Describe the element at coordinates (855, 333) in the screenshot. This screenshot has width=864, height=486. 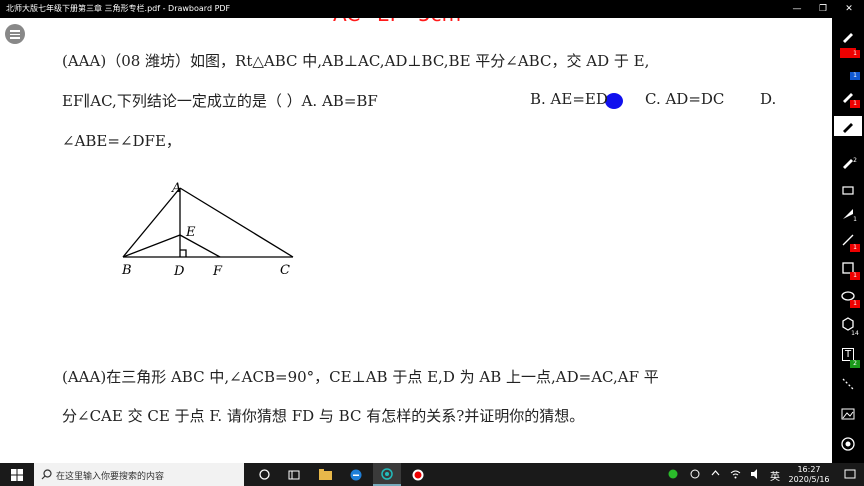
I see `text-size-badge: 14` at that location.